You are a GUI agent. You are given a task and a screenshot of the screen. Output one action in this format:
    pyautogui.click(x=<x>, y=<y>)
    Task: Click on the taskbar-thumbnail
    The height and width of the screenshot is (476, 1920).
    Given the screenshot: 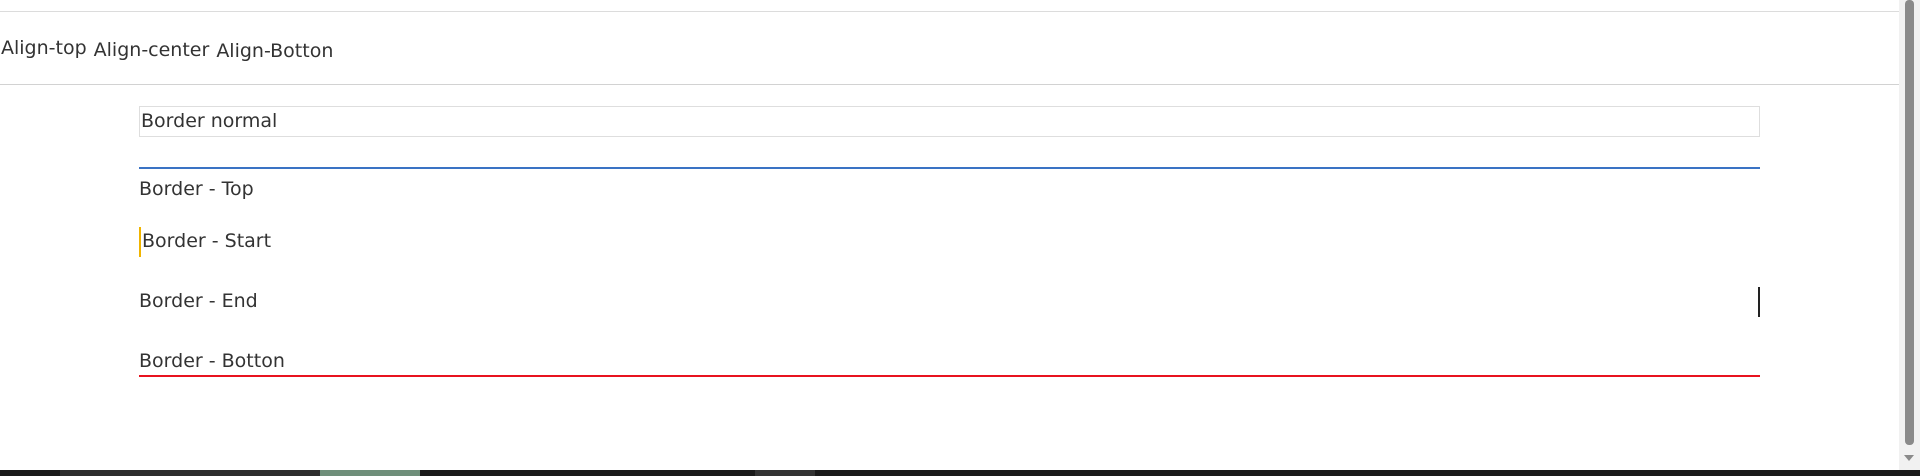 What is the action you would take?
    pyautogui.click(x=370, y=473)
    